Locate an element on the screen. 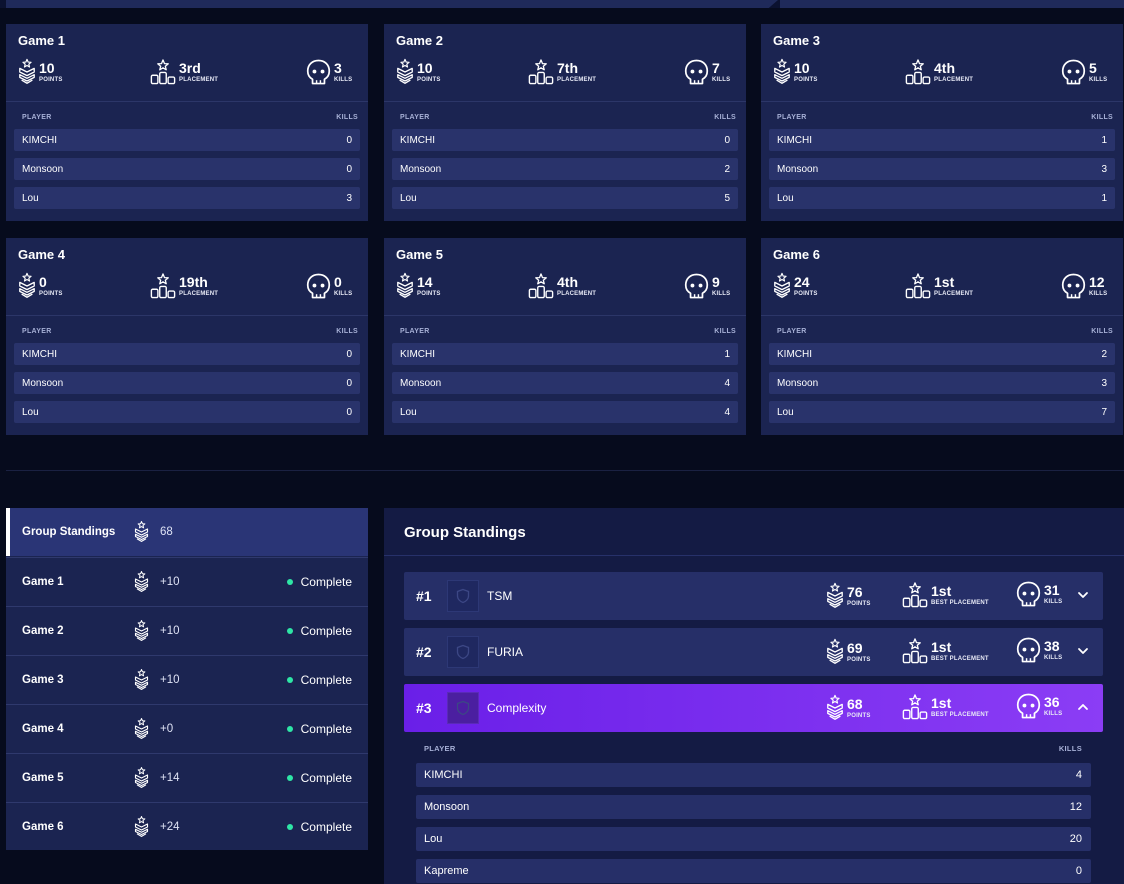  nav-item-game-5: Game 5 +14 Complete is located at coordinates (187, 777).